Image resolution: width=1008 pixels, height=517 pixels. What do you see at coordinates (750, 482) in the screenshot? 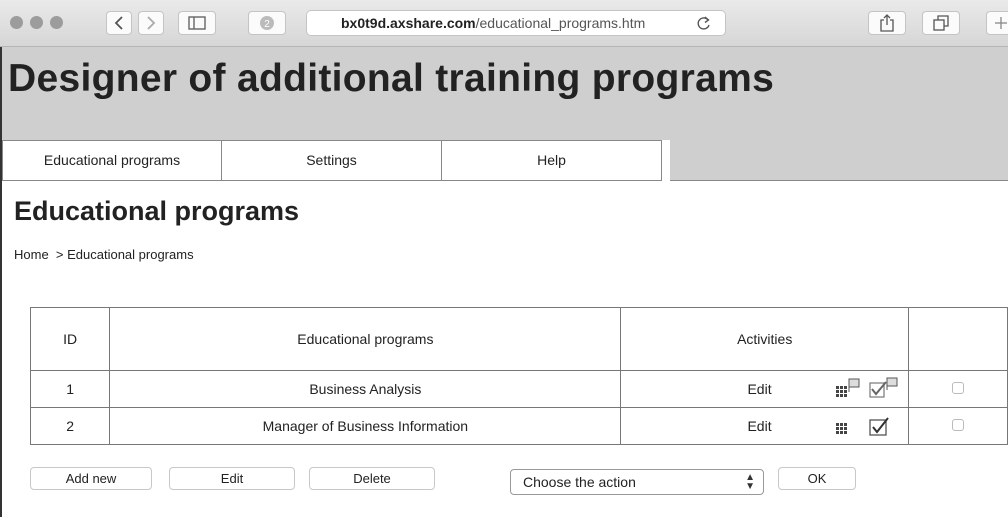
I see `select-arrows-icon: ▲ ▼` at bounding box center [750, 482].